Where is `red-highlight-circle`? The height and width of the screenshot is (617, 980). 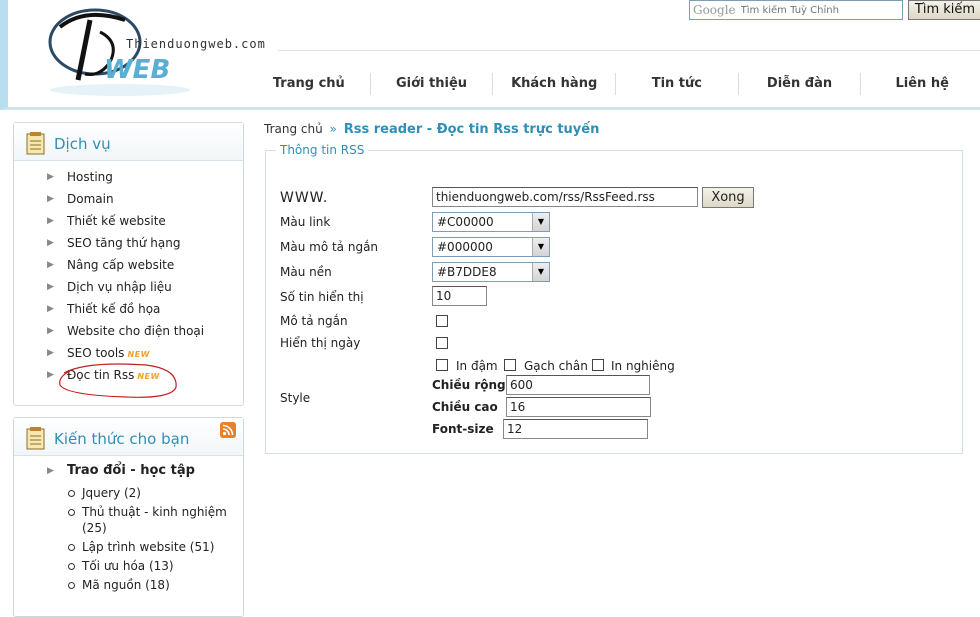 red-highlight-circle is located at coordinates (118, 380).